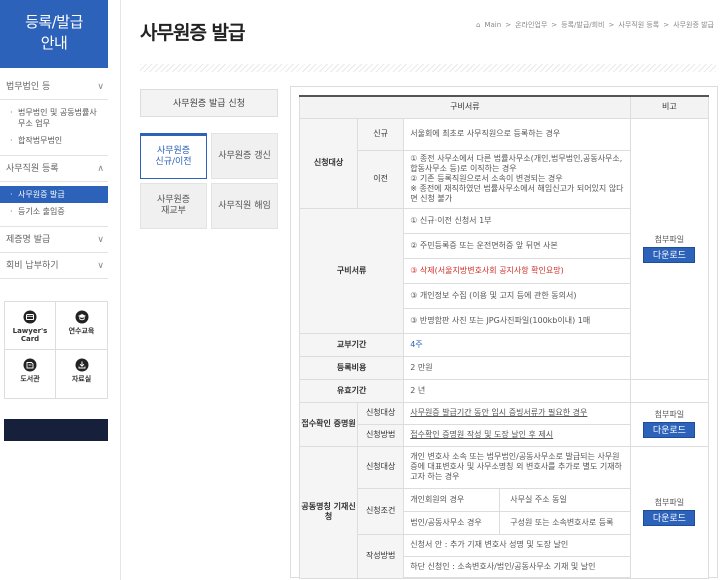 The height and width of the screenshot is (580, 720). Describe the element at coordinates (81, 317) in the screenshot. I see `graduation-icon` at that location.